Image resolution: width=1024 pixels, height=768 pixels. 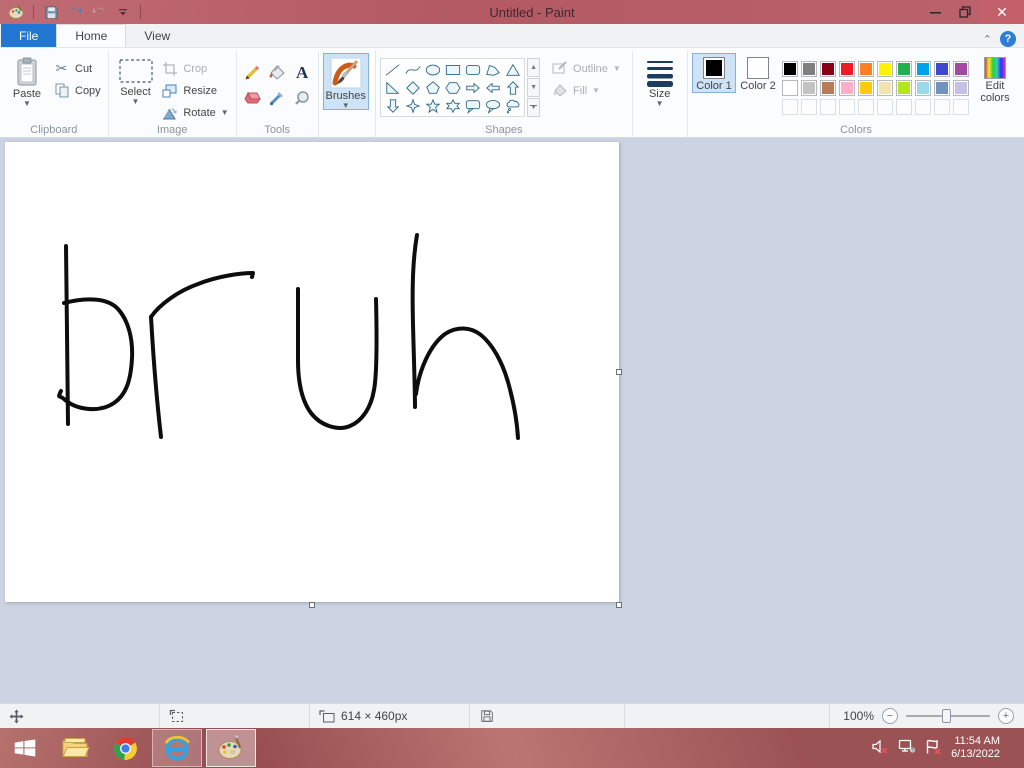 What do you see at coordinates (472, 105) in the screenshot?
I see `shape-rounded-callout-icon` at bounding box center [472, 105].